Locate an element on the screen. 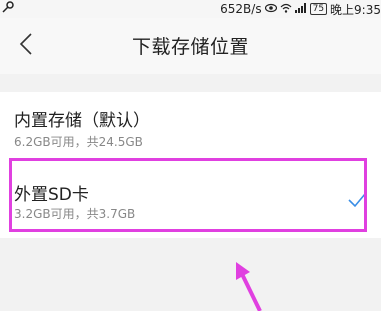 The width and height of the screenshot is (381, 311). annotation-arrow-icon is located at coordinates (249, 286).